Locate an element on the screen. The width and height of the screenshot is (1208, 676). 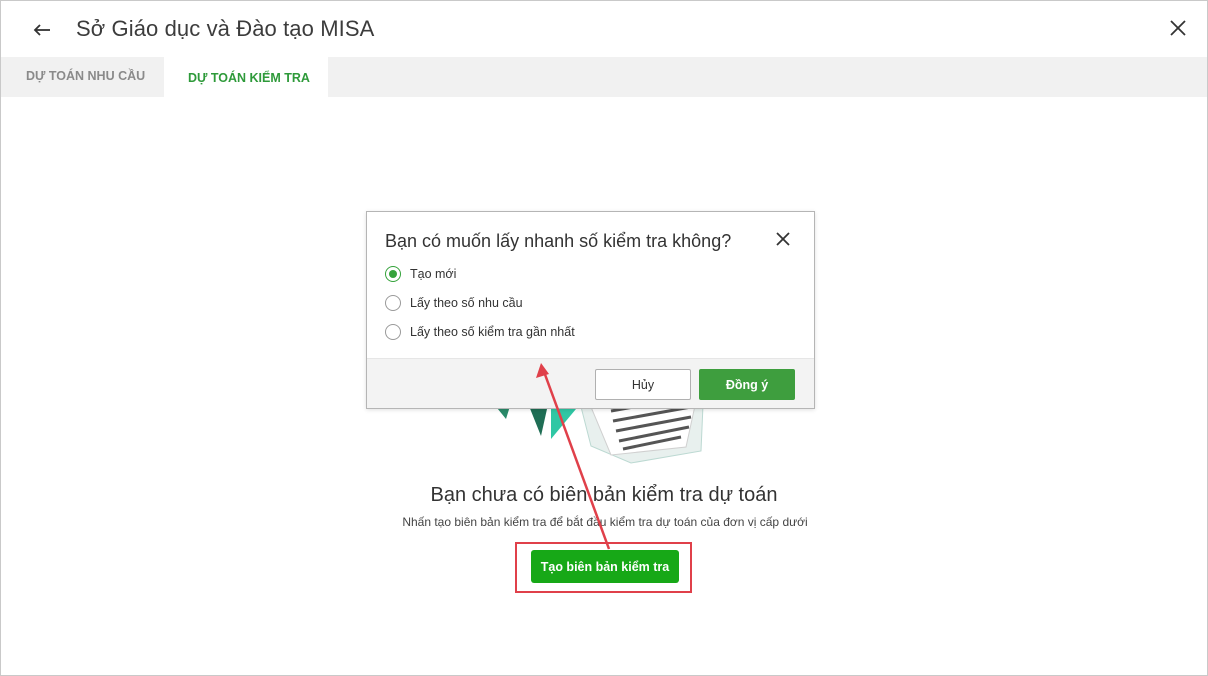
cancel-button: Hủy is located at coordinates (643, 384).